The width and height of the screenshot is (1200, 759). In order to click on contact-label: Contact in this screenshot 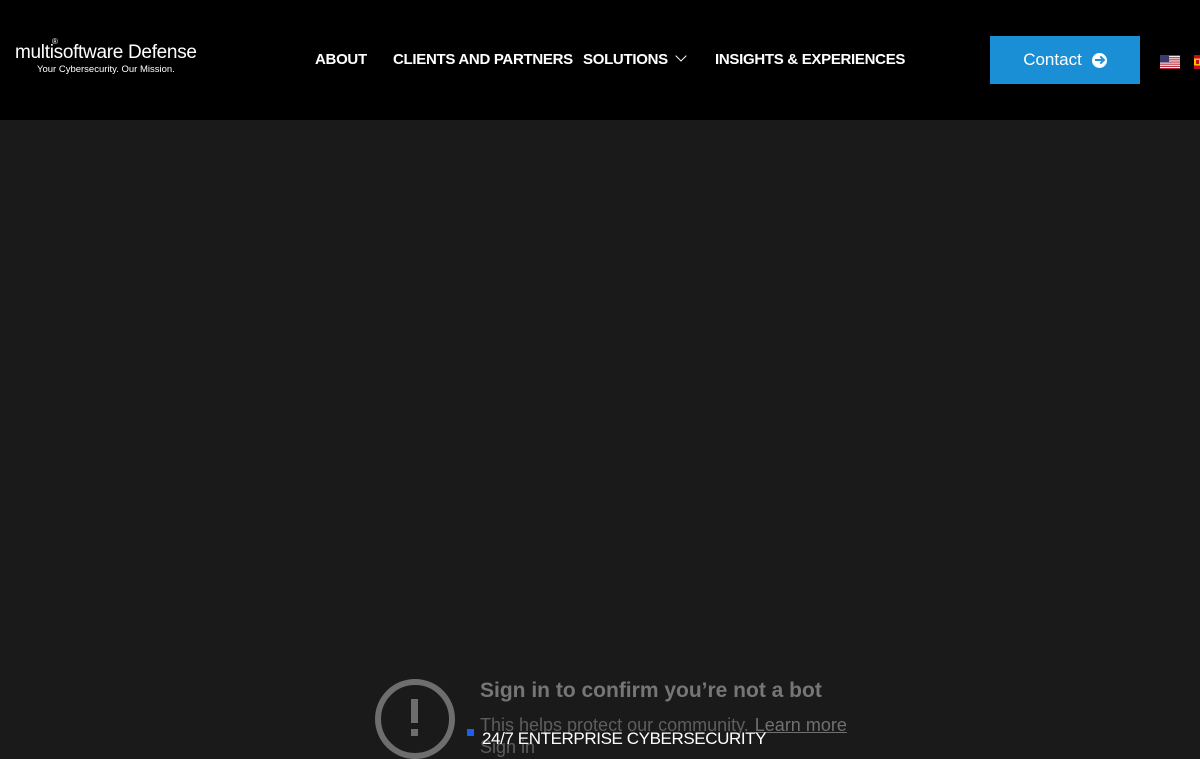, I will do `click(1052, 59)`.